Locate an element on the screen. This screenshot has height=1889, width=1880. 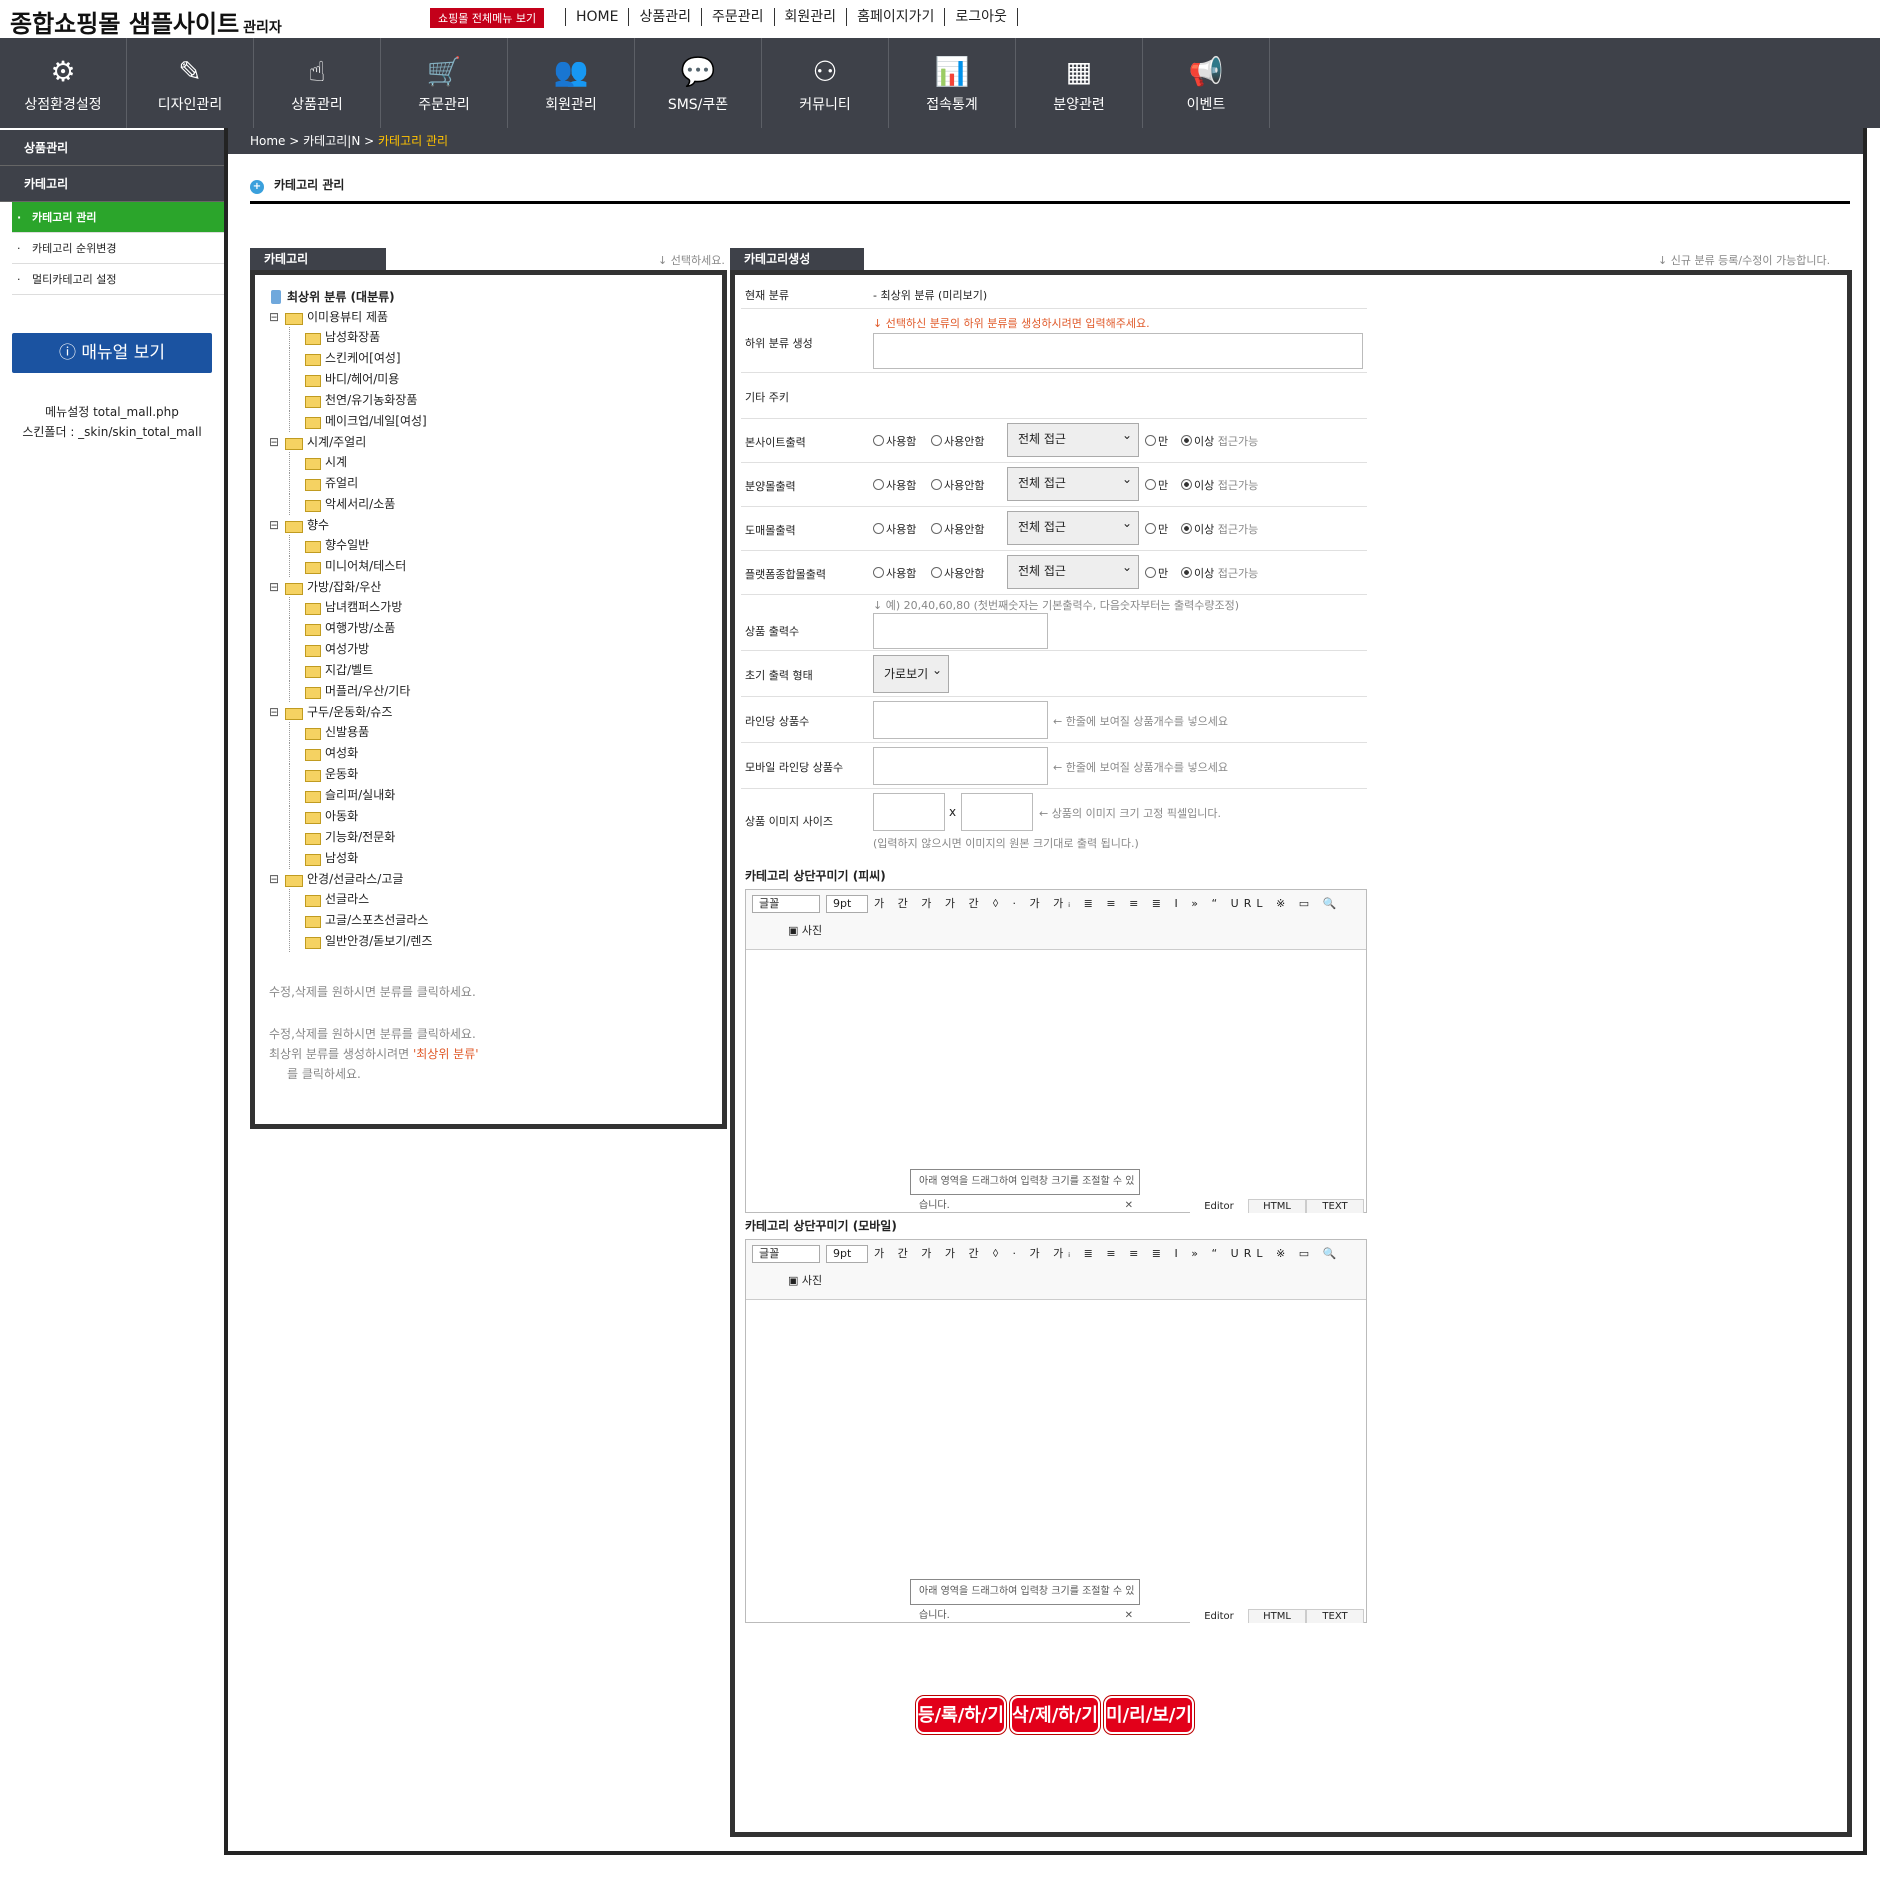
subcategory-input is located at coordinates (1118, 351).